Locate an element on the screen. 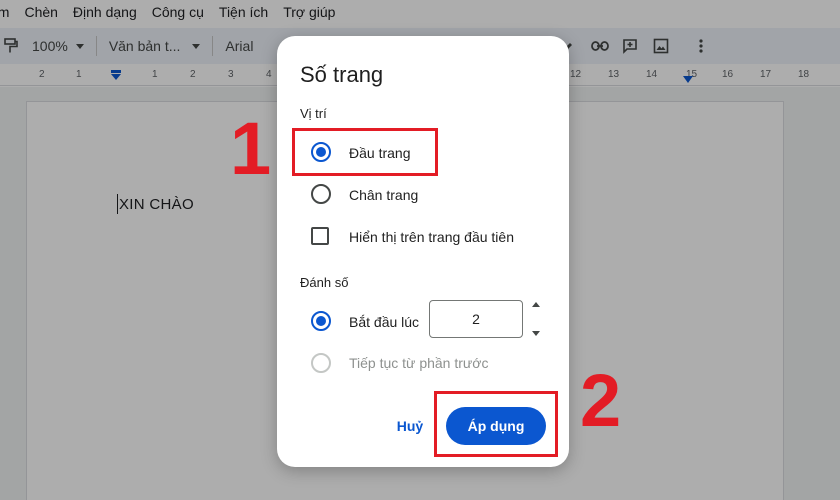  footer-radio is located at coordinates (321, 194).